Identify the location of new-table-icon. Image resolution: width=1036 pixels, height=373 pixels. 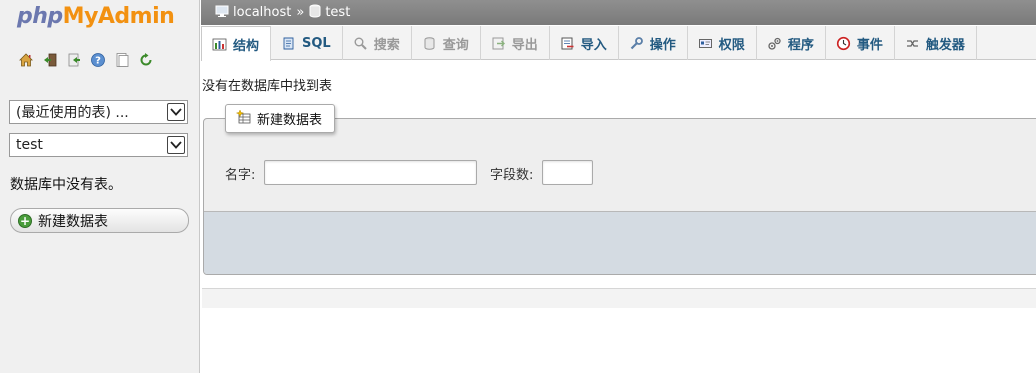
(243, 118).